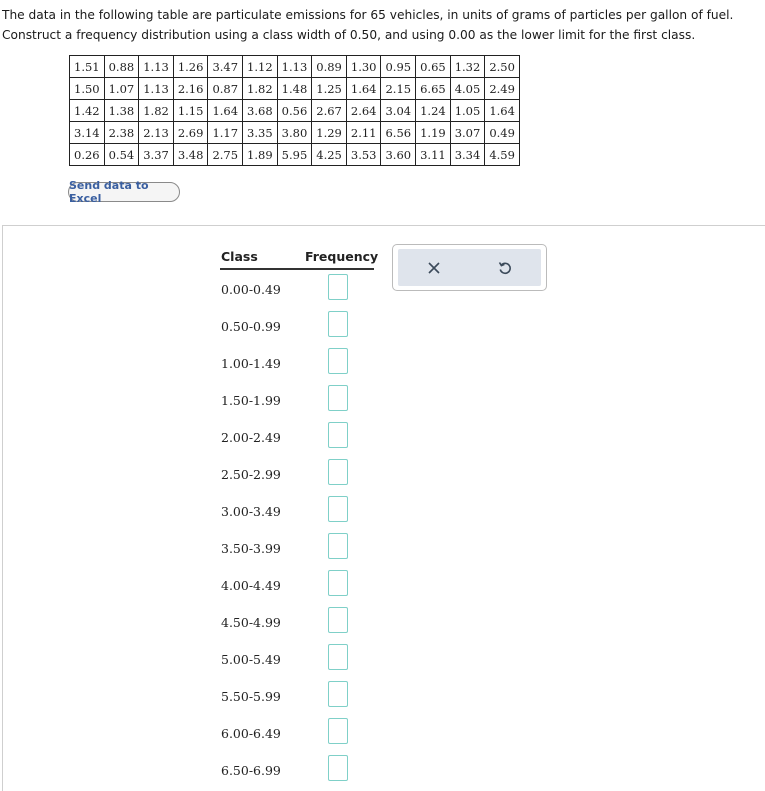  Describe the element at coordinates (467, 132) in the screenshot. I see `data-table-cell: 3.07` at that location.